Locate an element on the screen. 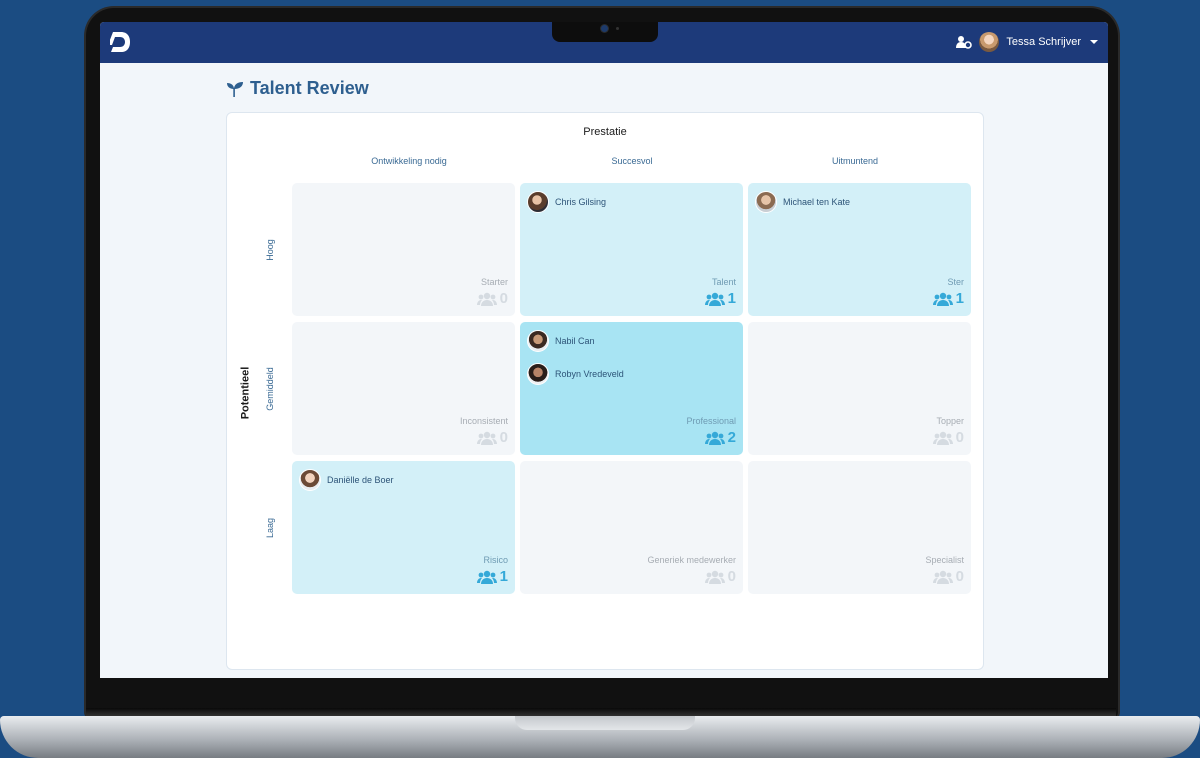 Image resolution: width=1200 pixels, height=758 pixels. grid-cell-topper: Topper 0 is located at coordinates (859, 388).